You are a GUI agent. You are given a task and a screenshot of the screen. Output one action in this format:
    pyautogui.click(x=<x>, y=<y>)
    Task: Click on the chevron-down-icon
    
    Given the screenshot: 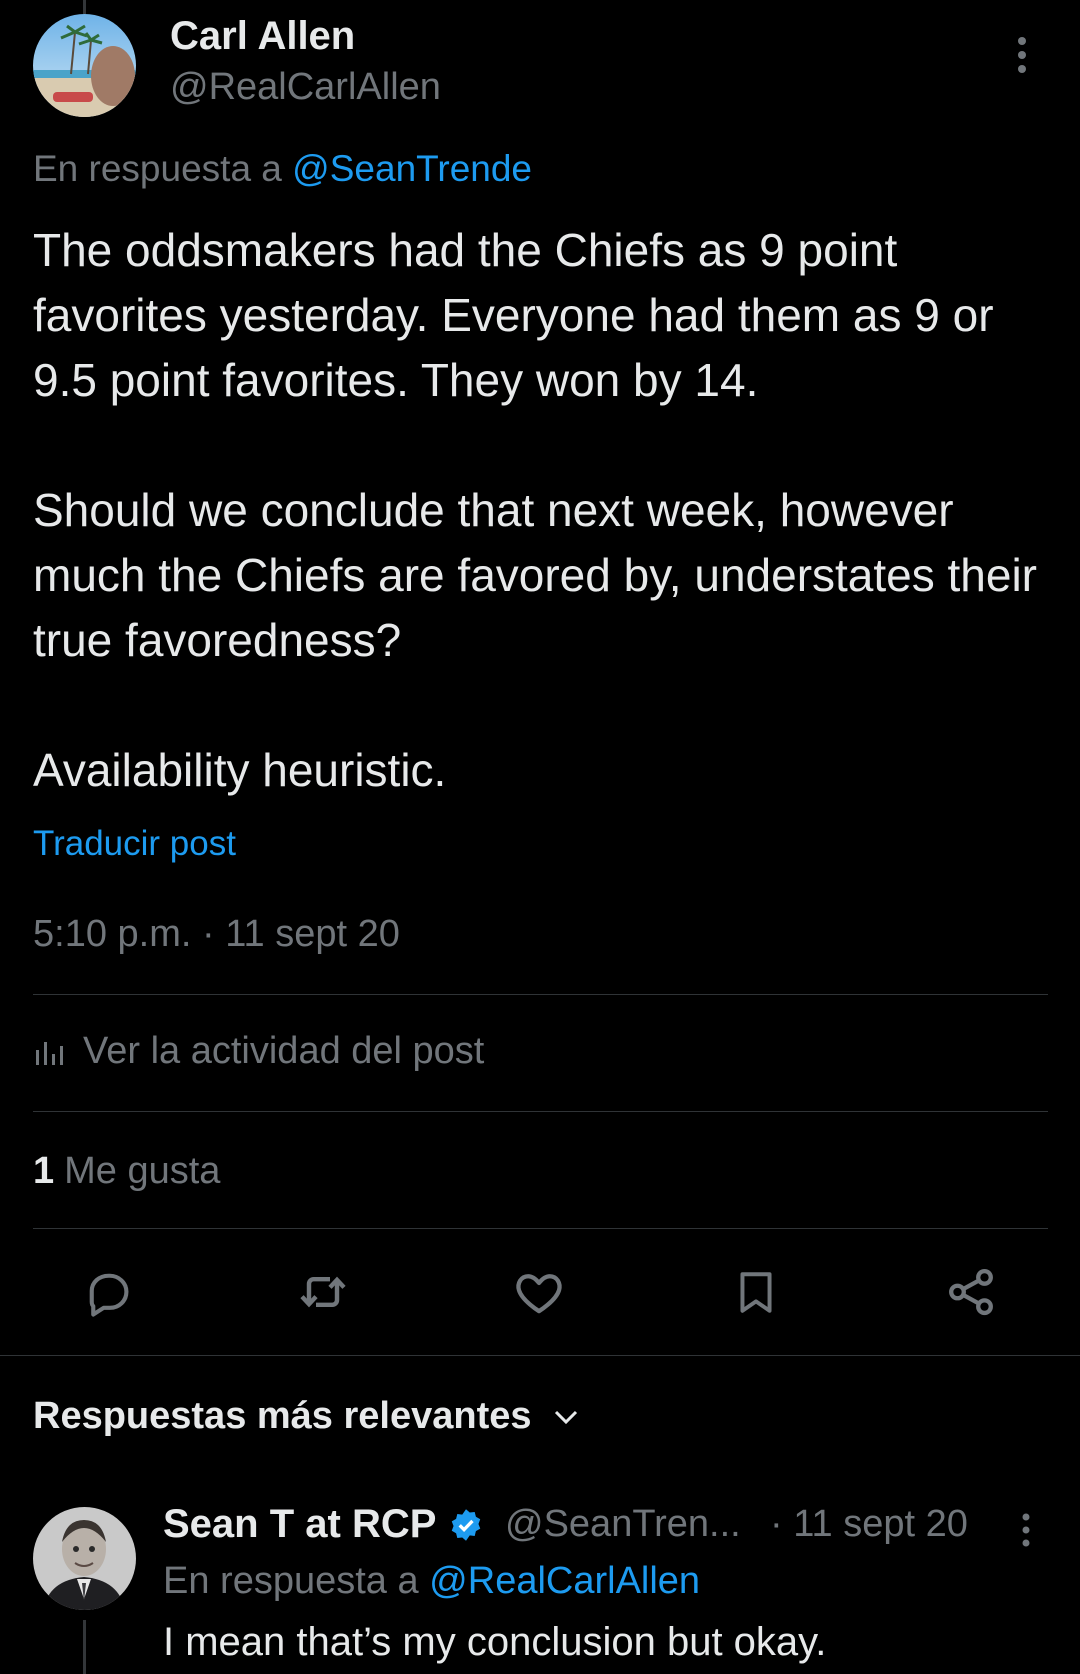 What is the action you would take?
    pyautogui.click(x=565, y=1417)
    